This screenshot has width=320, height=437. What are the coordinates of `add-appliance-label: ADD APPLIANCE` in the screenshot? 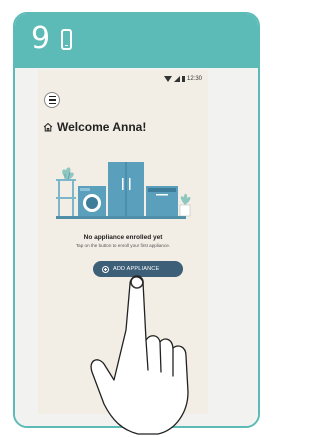 It's located at (136, 269).